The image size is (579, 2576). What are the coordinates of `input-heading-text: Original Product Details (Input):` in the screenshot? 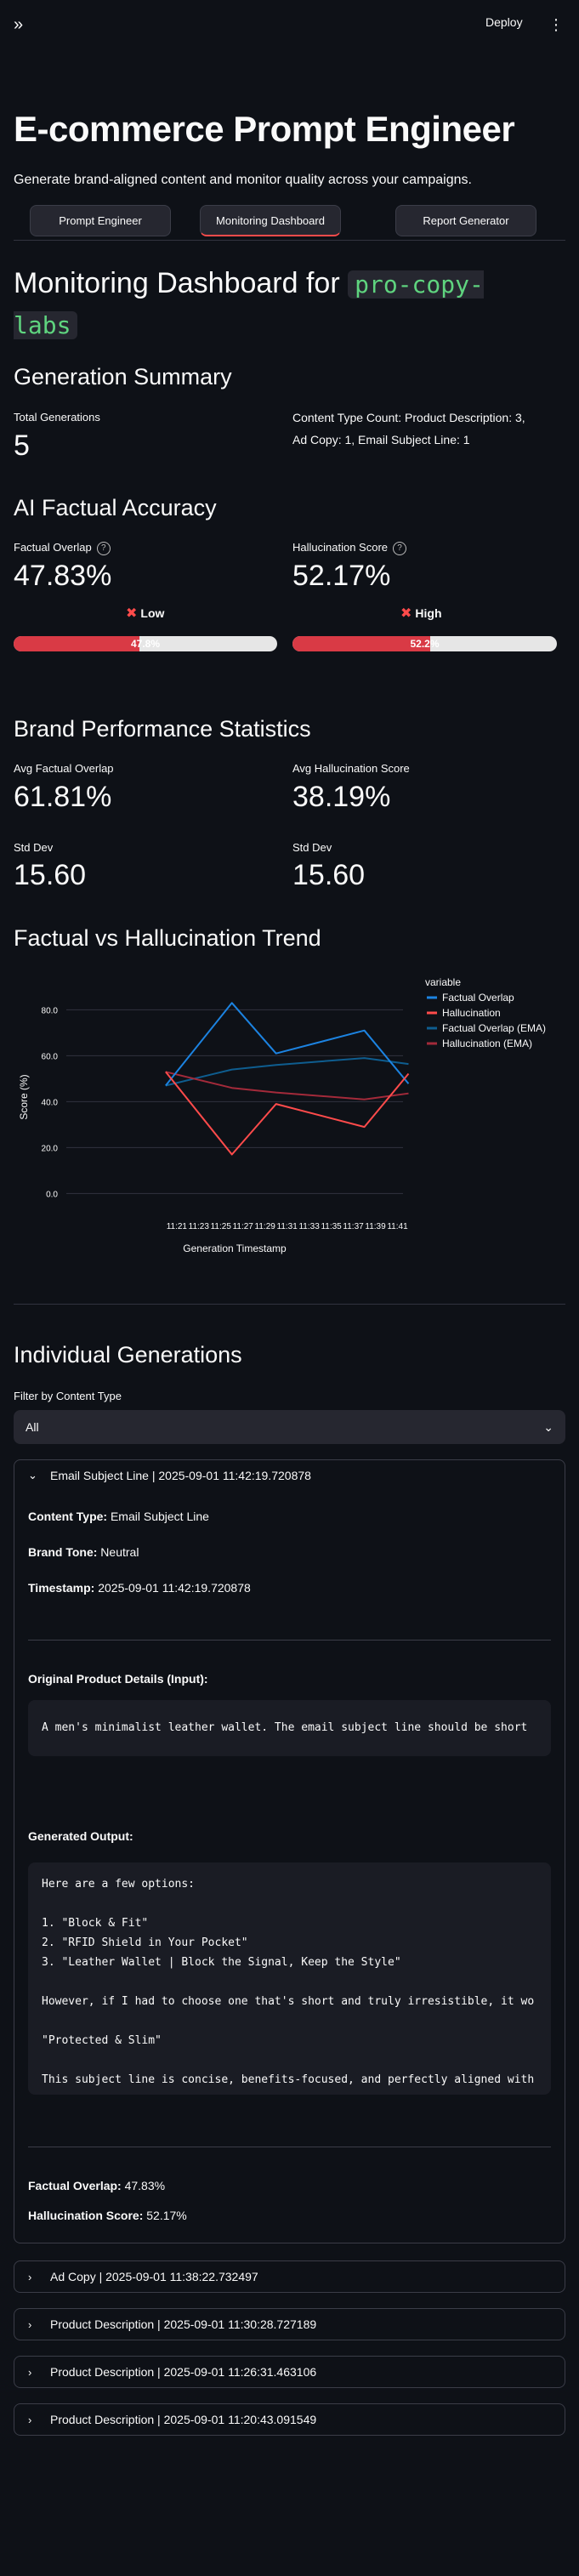 It's located at (118, 1679).